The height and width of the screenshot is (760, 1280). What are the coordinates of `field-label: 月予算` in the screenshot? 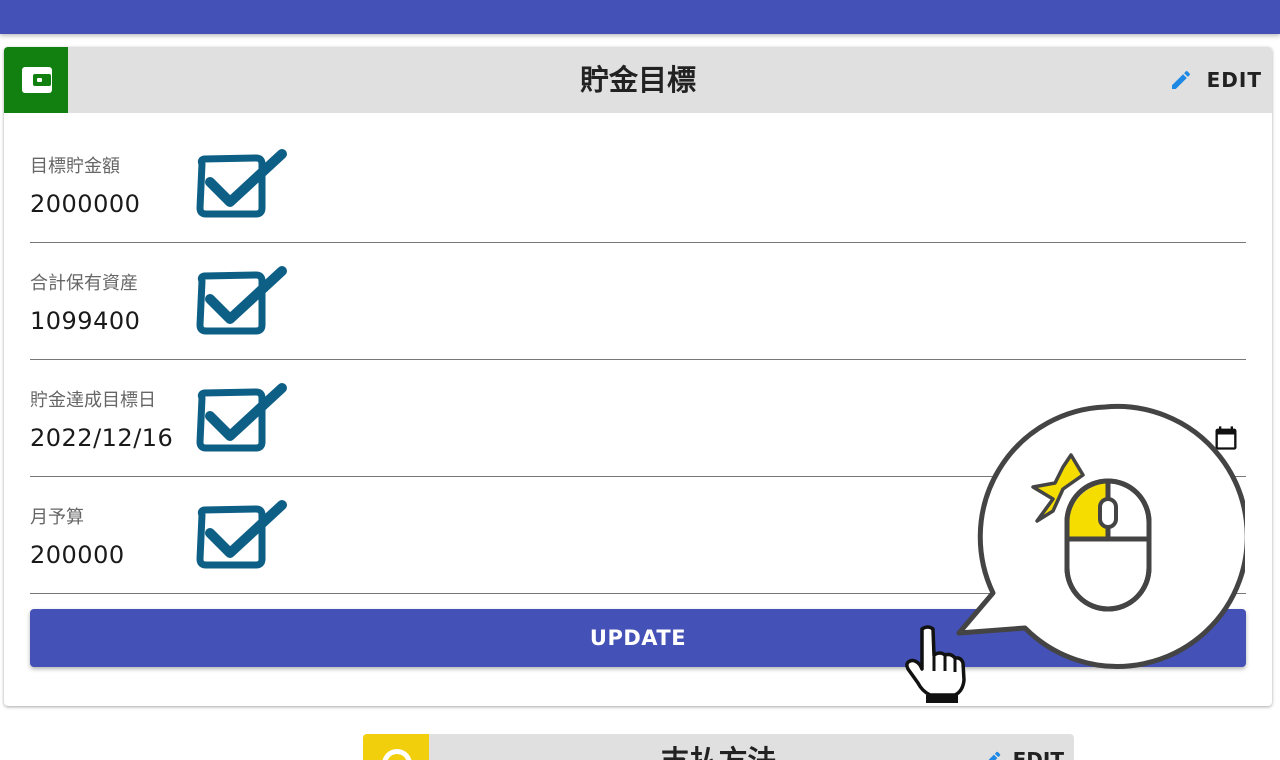 It's located at (57, 517).